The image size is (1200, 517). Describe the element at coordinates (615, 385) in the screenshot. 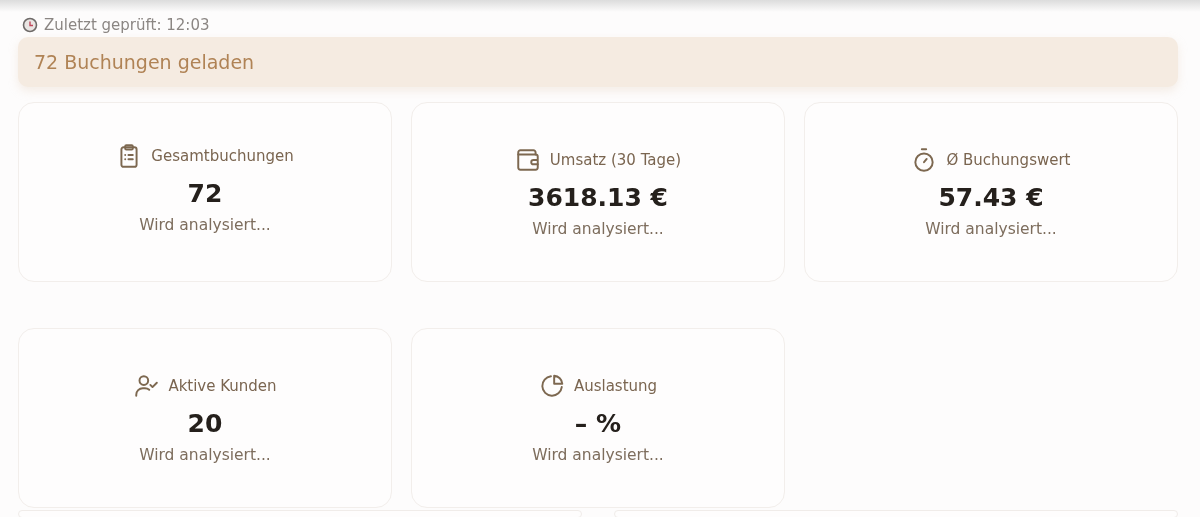

I see `stat-label: Auslastung` at that location.